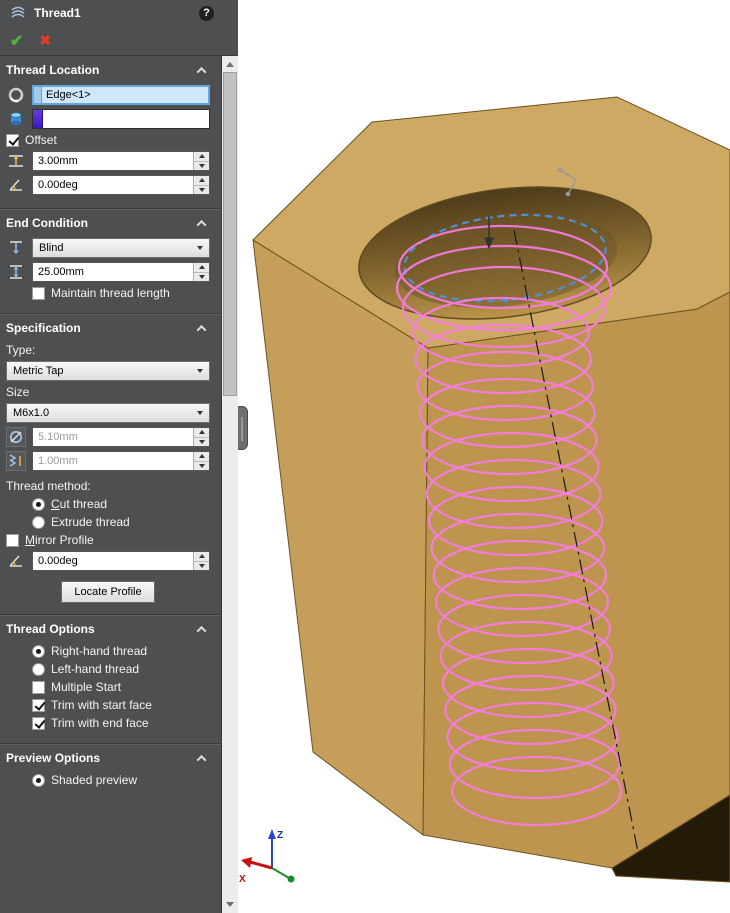  What do you see at coordinates (230, 904) in the screenshot?
I see `scroll-down-arrow` at bounding box center [230, 904].